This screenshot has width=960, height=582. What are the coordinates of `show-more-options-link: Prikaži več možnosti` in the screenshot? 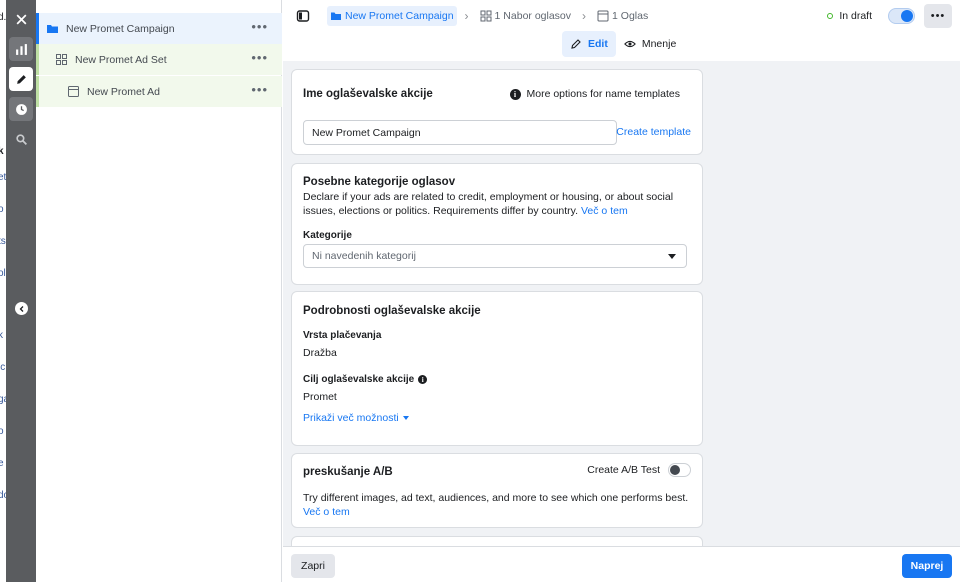 It's located at (356, 418).